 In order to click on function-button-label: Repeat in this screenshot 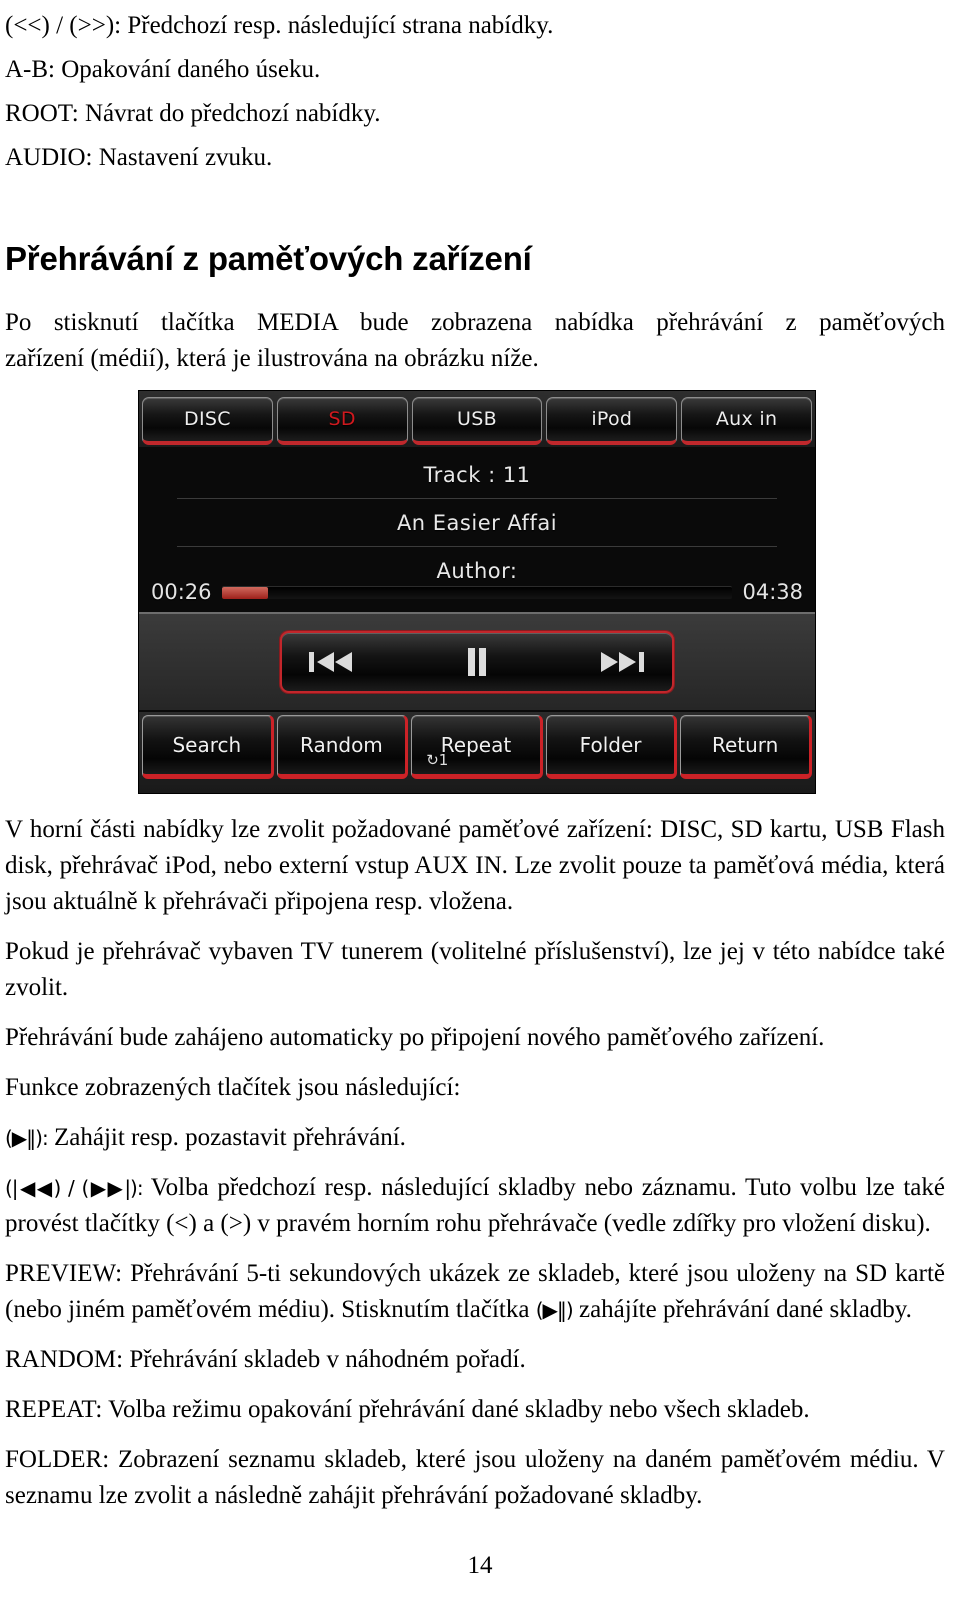, I will do `click(476, 745)`.